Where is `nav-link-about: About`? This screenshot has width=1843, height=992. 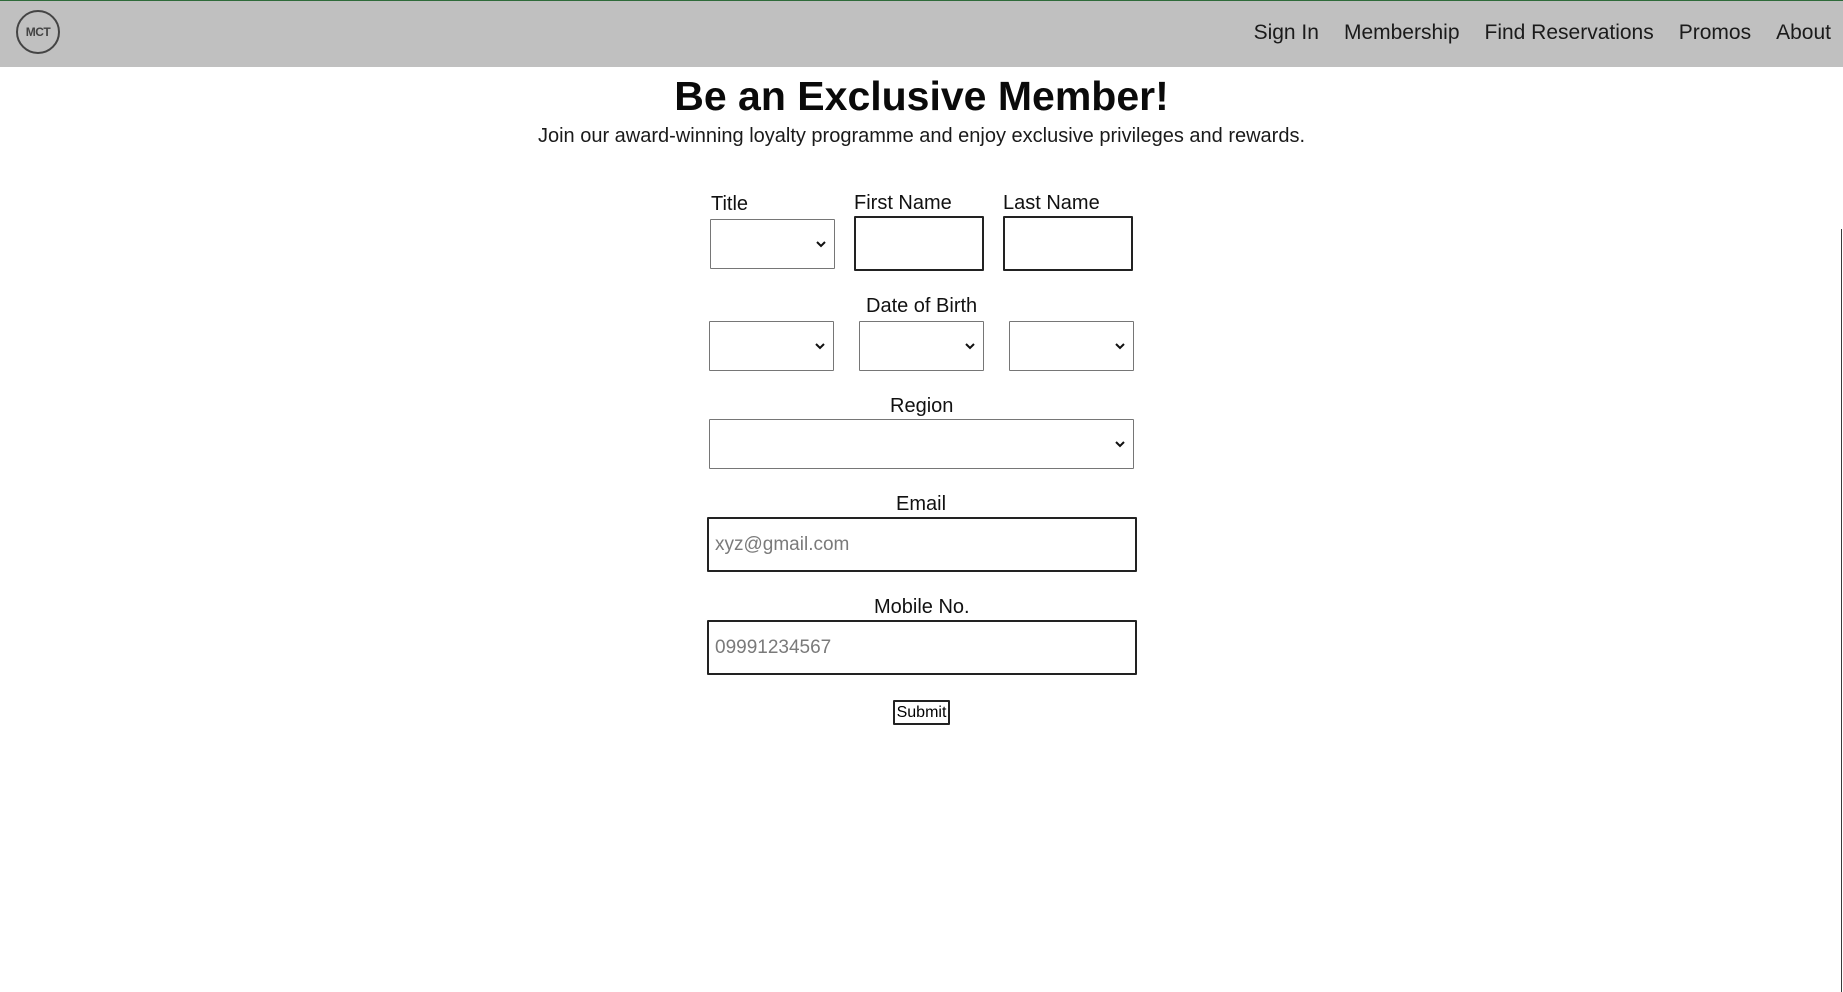
nav-link-about: About is located at coordinates (1803, 33).